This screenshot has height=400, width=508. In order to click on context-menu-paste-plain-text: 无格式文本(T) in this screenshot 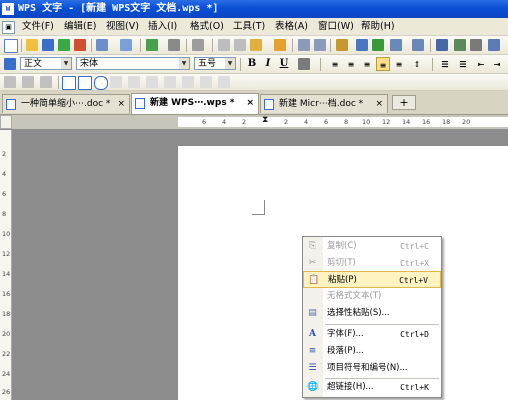, I will do `click(372, 296)`.